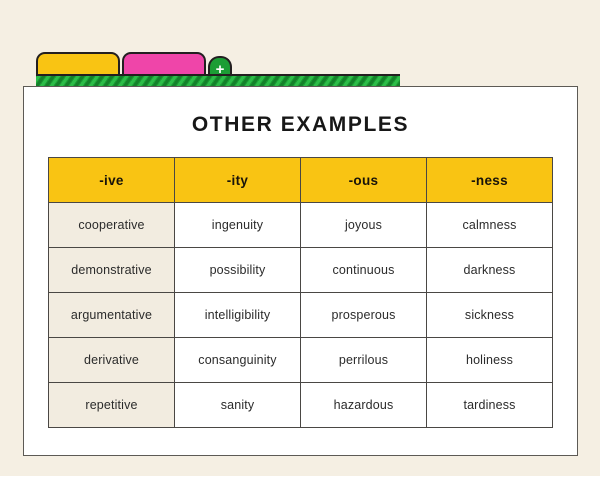 Image resolution: width=600 pixels, height=500 pixels. I want to click on table-cell: intelligibility, so click(237, 315).